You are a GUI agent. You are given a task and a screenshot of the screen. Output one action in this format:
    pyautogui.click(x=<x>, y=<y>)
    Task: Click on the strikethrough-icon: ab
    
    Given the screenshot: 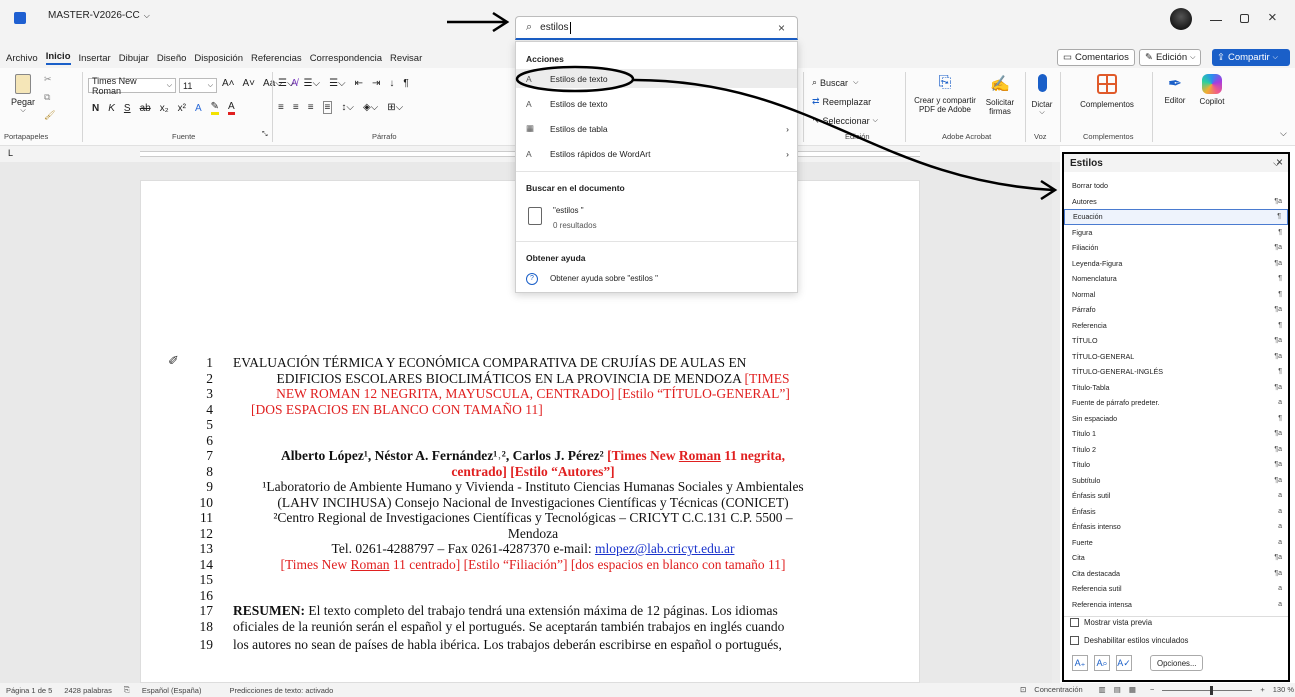 What is the action you would take?
    pyautogui.click(x=145, y=108)
    